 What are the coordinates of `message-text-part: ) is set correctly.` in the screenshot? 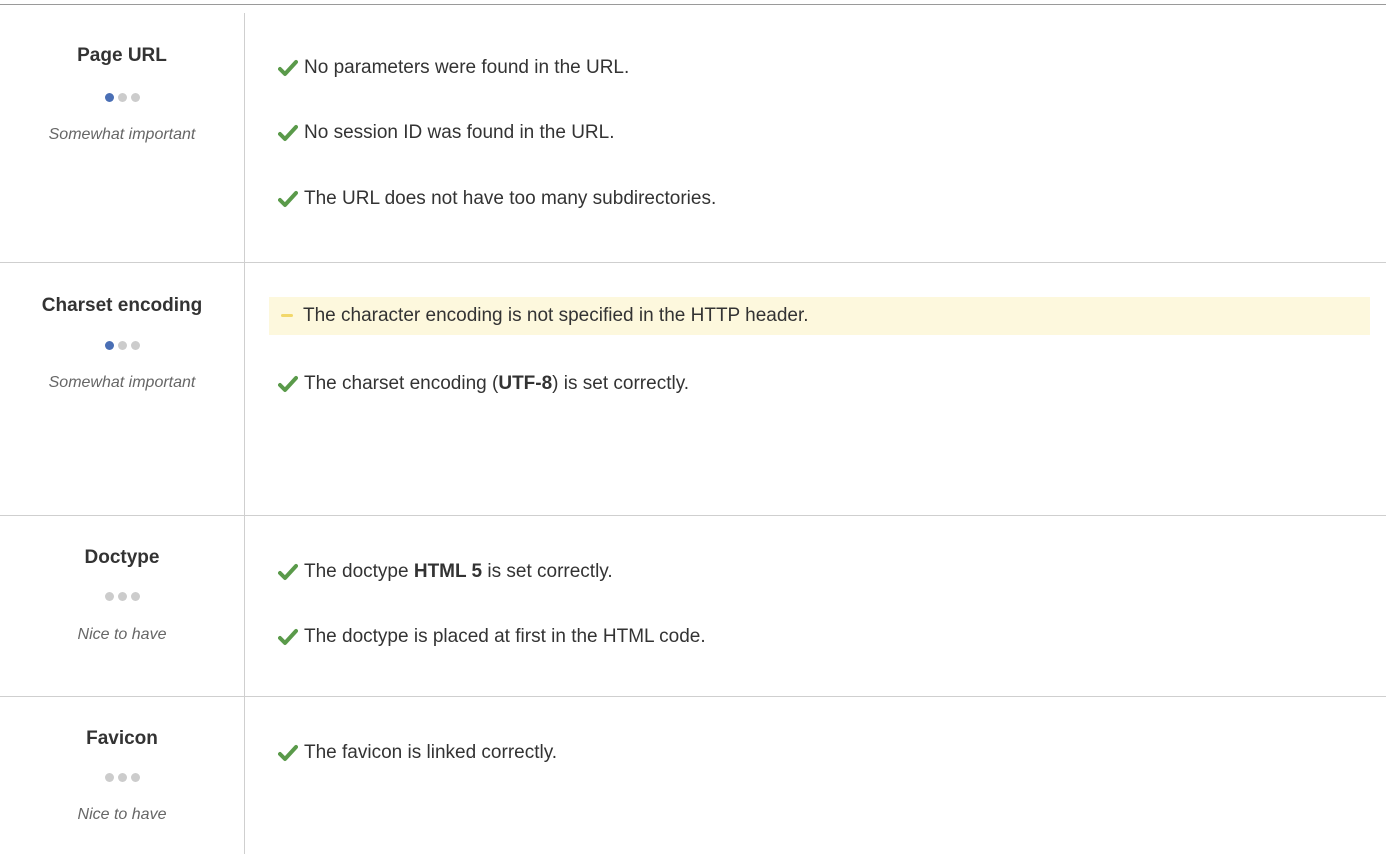 It's located at (621, 383).